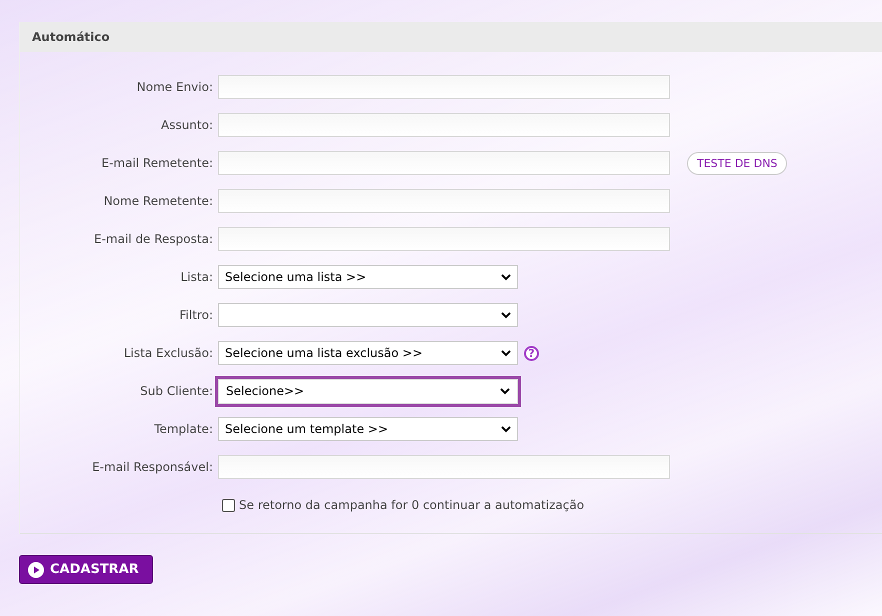  I want to click on select-field: Selecione uma lista >>, so click(368, 277).